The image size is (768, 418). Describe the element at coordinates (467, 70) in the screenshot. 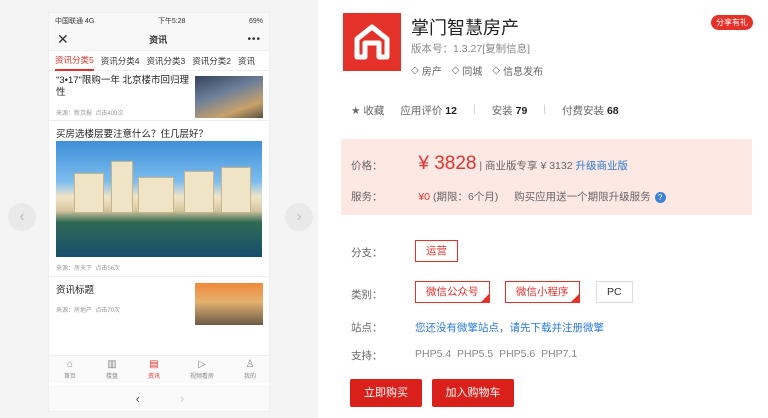

I see `tag-item: ◇ 同城` at that location.